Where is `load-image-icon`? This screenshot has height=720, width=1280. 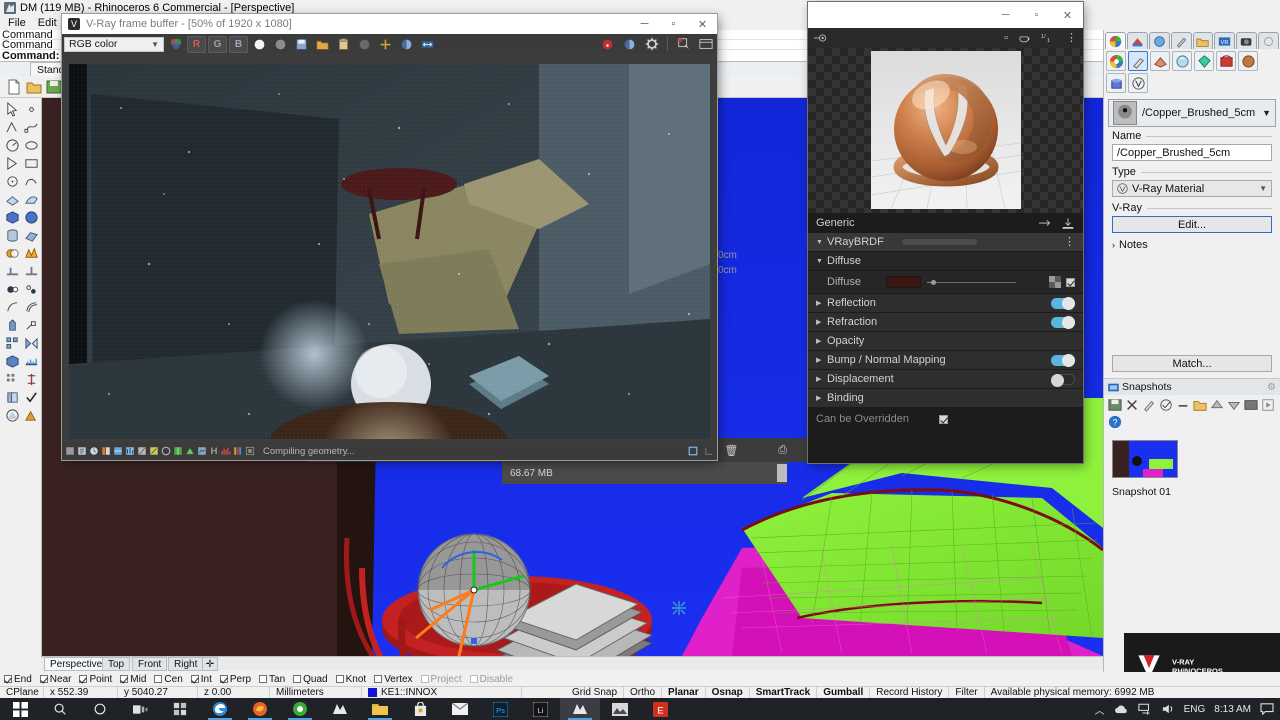 load-image-icon is located at coordinates (322, 44).